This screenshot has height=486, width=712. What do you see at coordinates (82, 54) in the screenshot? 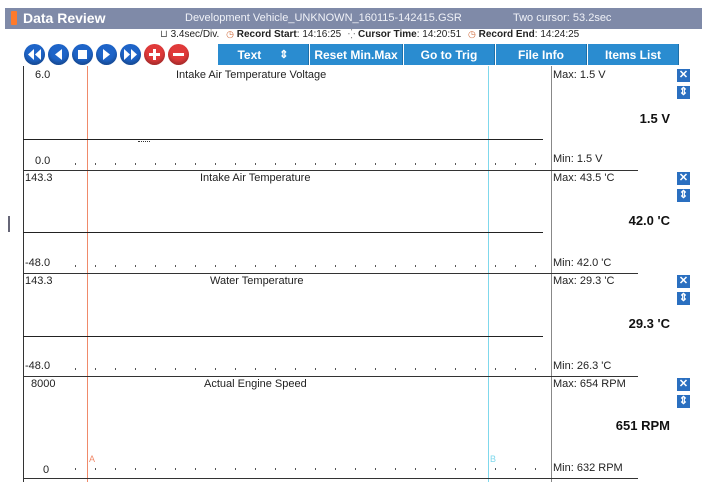
I see `stop-button` at bounding box center [82, 54].